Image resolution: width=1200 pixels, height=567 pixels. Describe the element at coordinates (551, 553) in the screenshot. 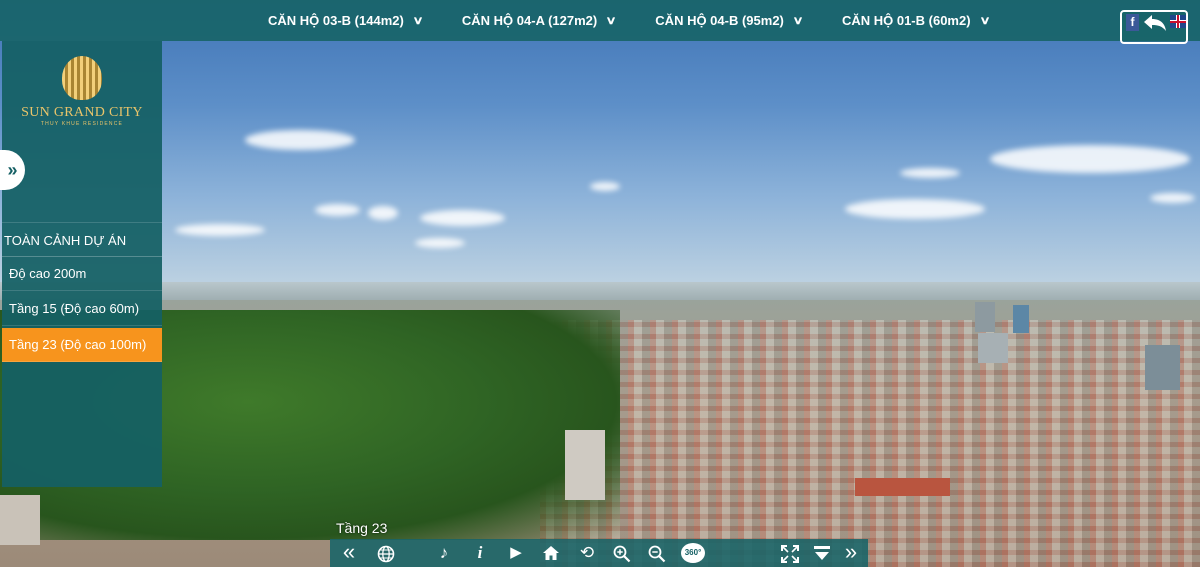

I see `home-icon` at that location.